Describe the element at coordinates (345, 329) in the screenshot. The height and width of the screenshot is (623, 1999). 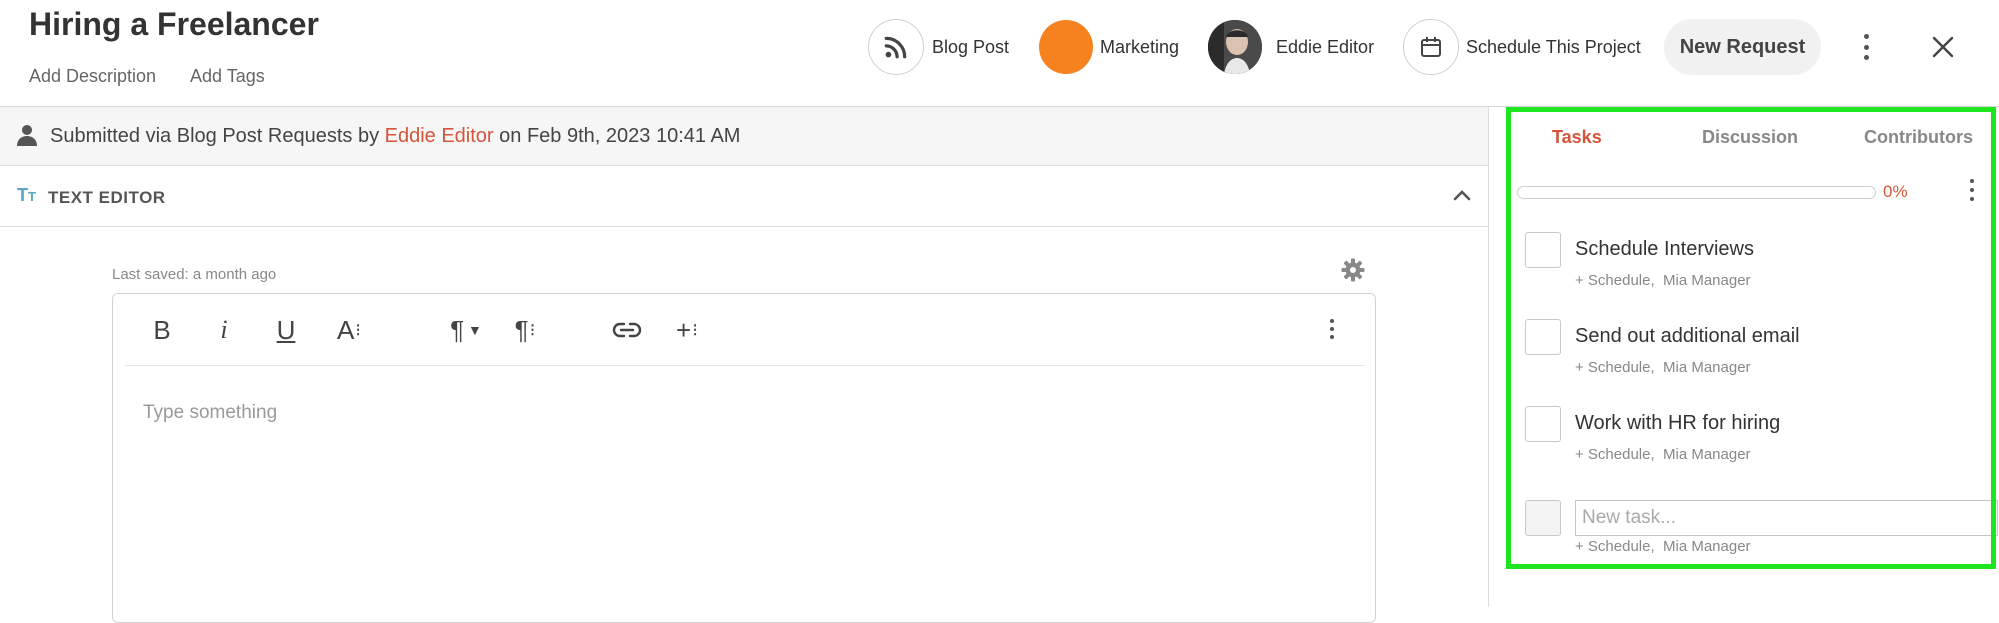
I see `font-options-glyph: A` at that location.